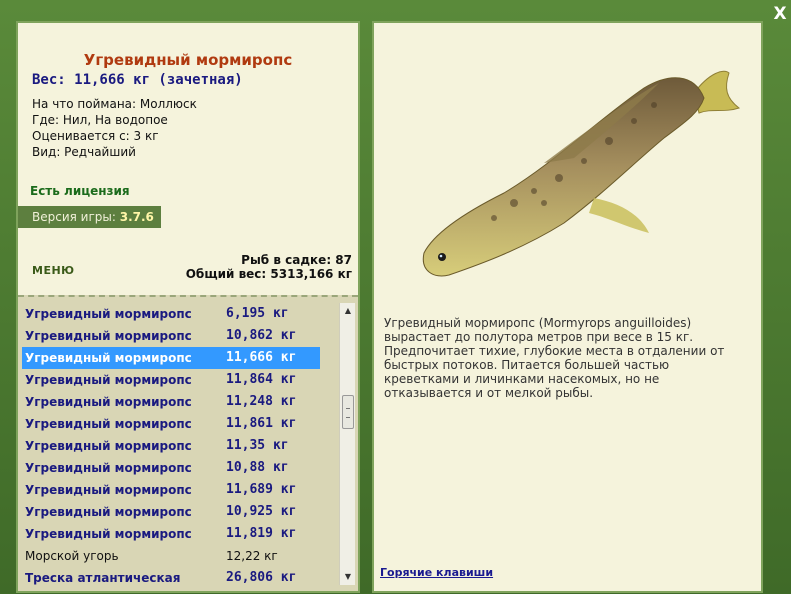 This screenshot has width=791, height=594. What do you see at coordinates (261, 489) in the screenshot?
I see `catch-item-weight: 11,689 кг` at bounding box center [261, 489].